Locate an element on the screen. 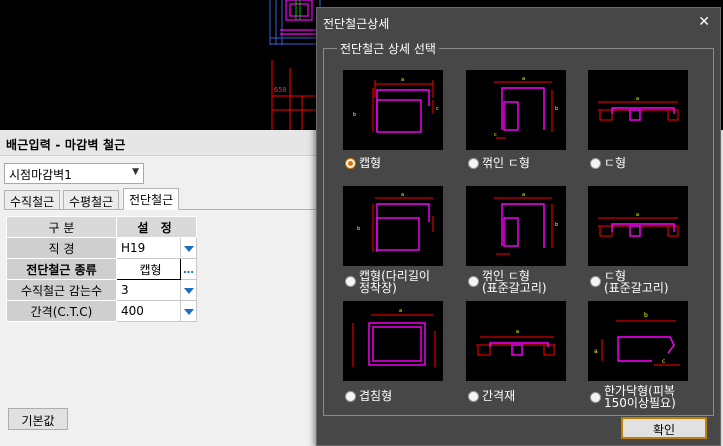 The width and height of the screenshot is (723, 446). tab-horizontal-rebar: 수평철근 is located at coordinates (91, 199).